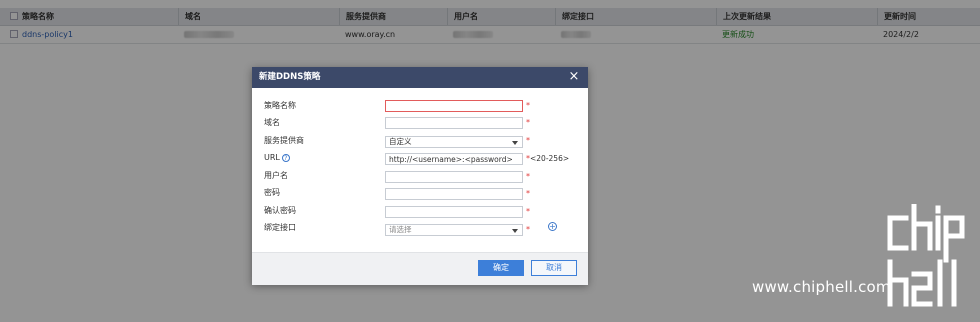 This screenshot has height=322, width=980. I want to click on url-label: URL?, so click(277, 158).